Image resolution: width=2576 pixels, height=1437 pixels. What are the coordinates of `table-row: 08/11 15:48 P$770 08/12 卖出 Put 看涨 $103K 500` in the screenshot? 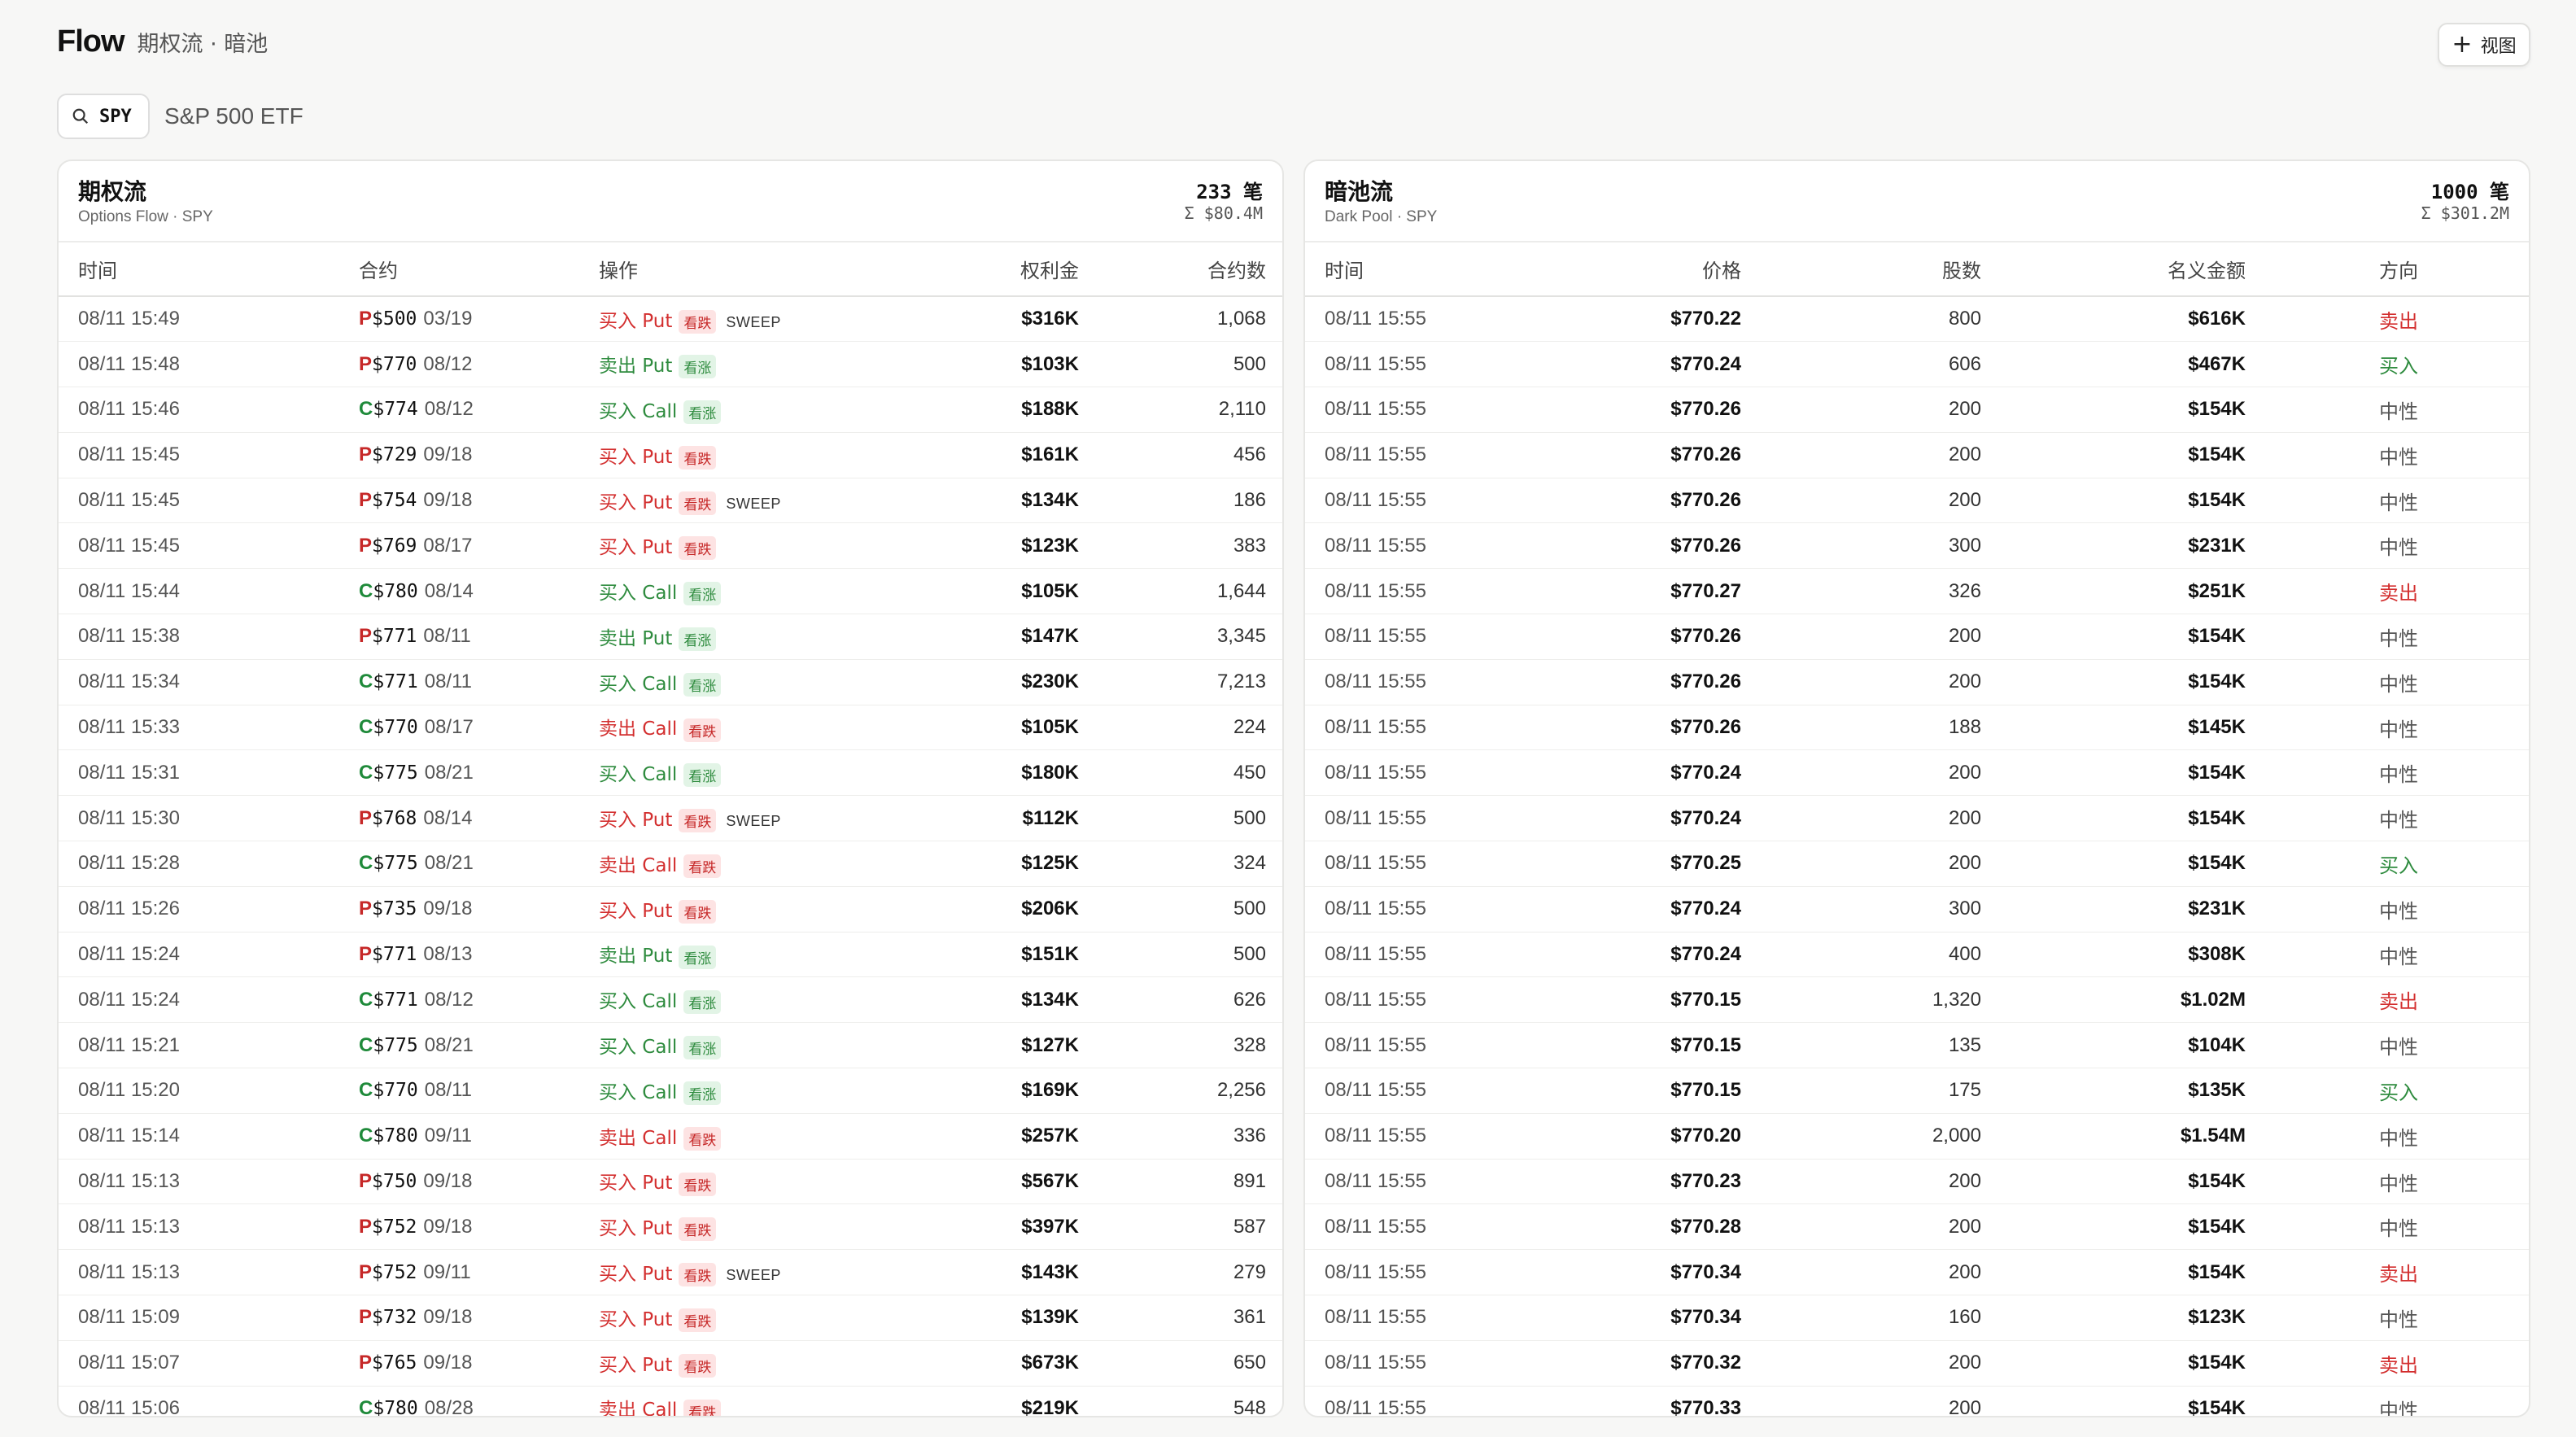 It's located at (670, 364).